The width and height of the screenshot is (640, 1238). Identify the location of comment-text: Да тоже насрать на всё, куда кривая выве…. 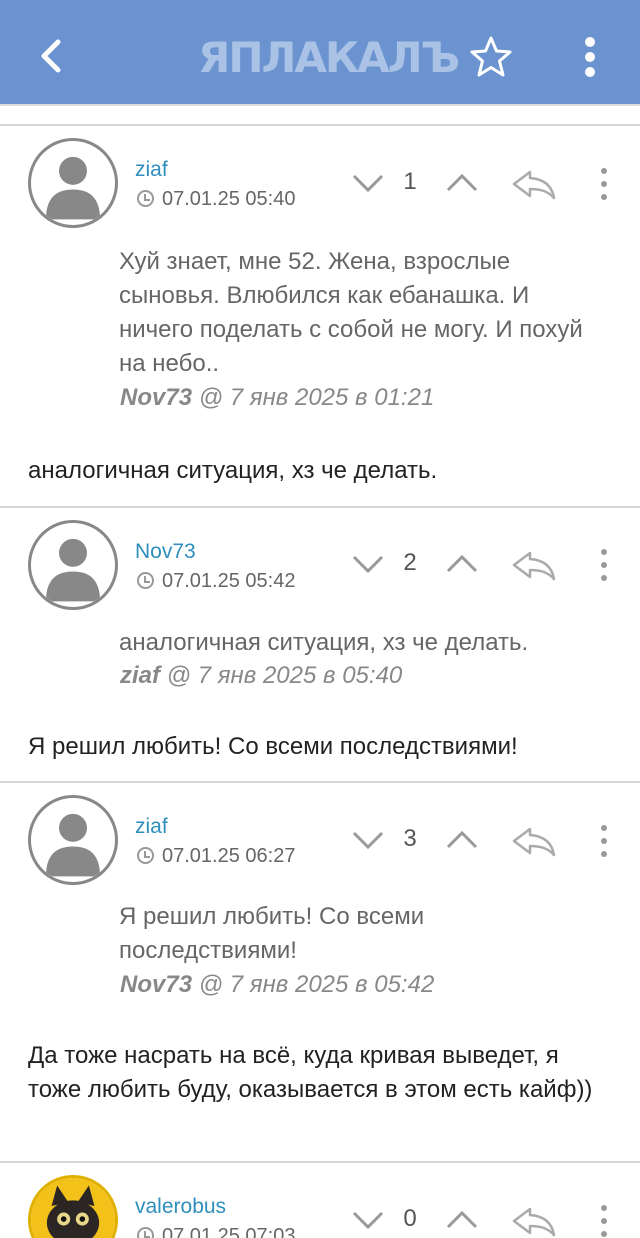
(310, 1072).